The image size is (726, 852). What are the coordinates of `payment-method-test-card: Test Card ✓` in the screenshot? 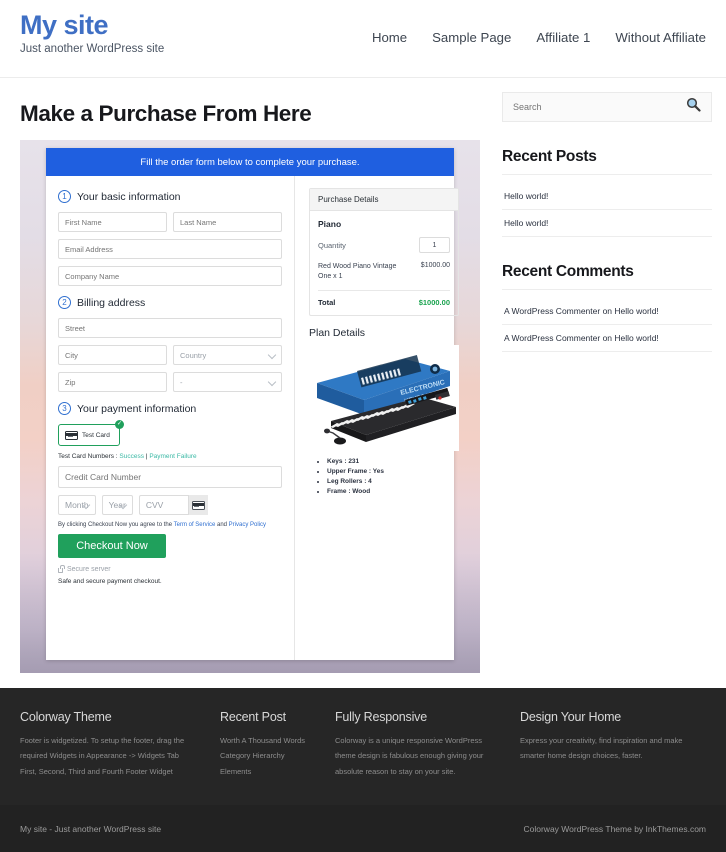 It's located at (91, 433).